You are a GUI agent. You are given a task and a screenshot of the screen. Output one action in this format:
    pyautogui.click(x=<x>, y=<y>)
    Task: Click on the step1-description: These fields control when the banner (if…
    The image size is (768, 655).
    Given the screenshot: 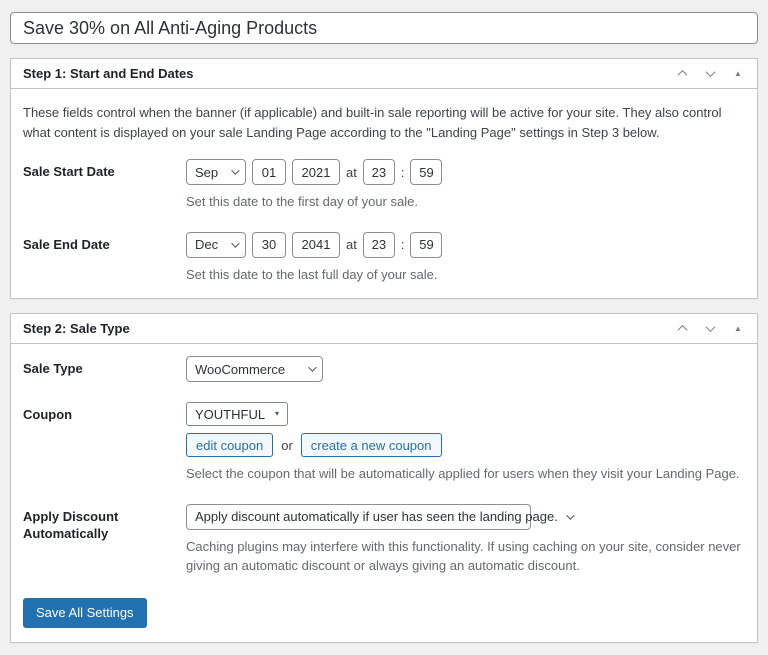 What is the action you would take?
    pyautogui.click(x=372, y=123)
    